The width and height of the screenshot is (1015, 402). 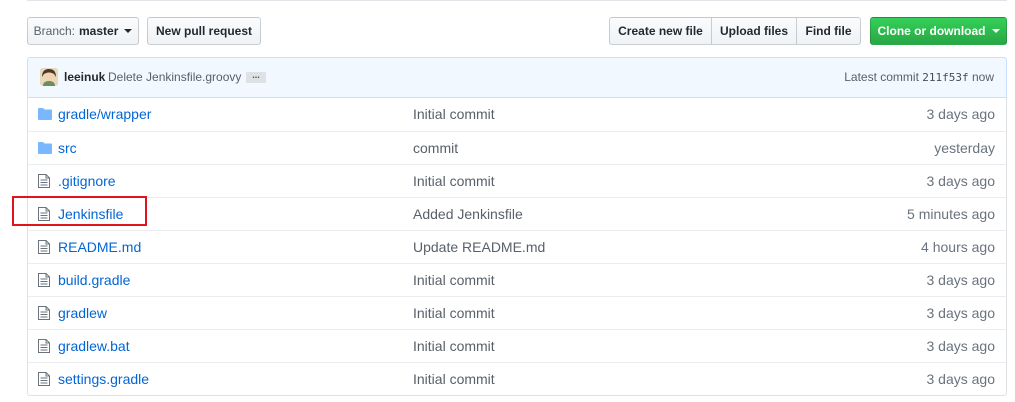 I want to click on file-commit-message-link: Added Jenkinsfile, so click(x=468, y=214).